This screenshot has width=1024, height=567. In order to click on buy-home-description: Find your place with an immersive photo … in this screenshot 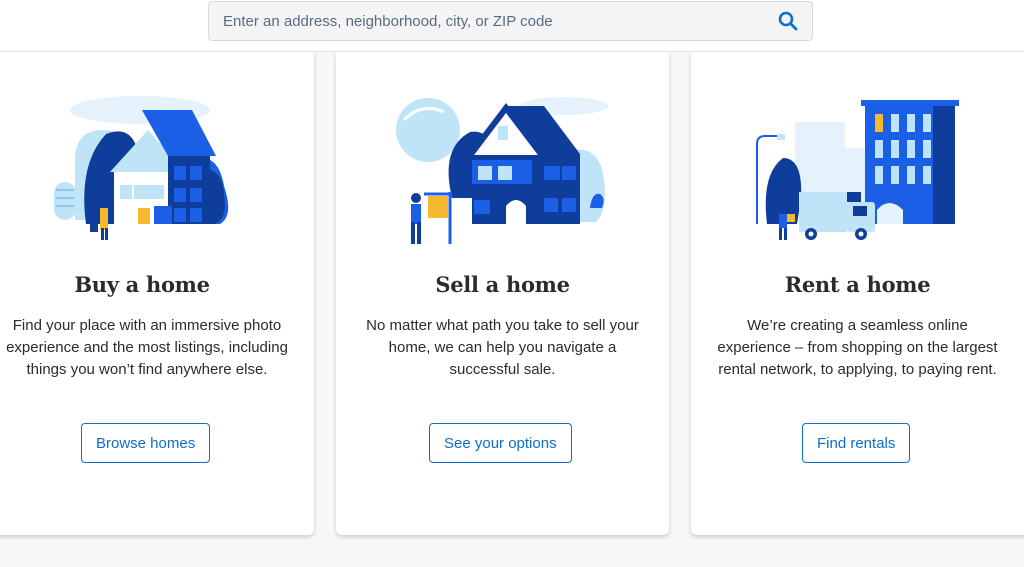, I will do `click(147, 347)`.